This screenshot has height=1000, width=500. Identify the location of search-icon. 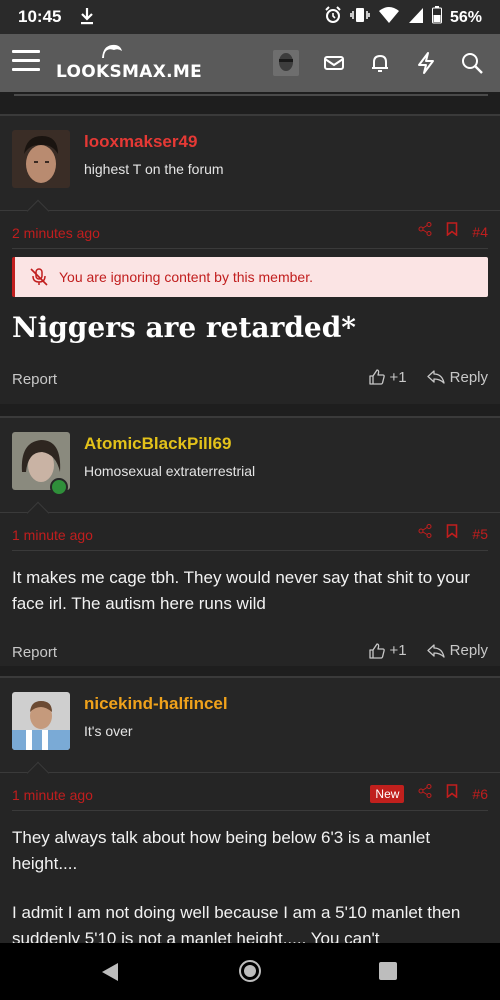
(472, 63).